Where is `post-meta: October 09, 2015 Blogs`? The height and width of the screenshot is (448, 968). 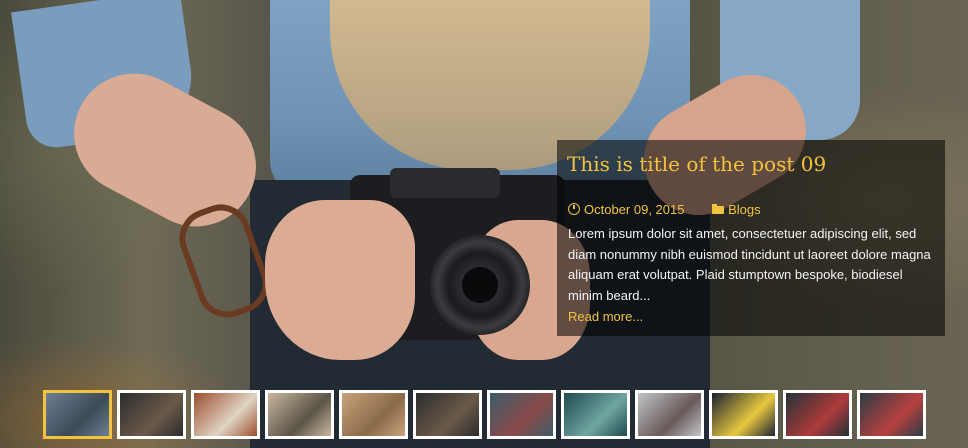 post-meta: October 09, 2015 Blogs is located at coordinates (664, 209).